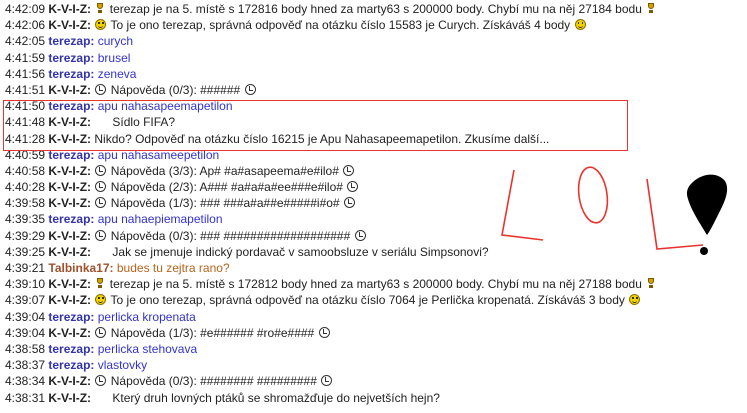 This screenshot has width=747, height=413. I want to click on timestamp: 4:39:21, so click(25, 268).